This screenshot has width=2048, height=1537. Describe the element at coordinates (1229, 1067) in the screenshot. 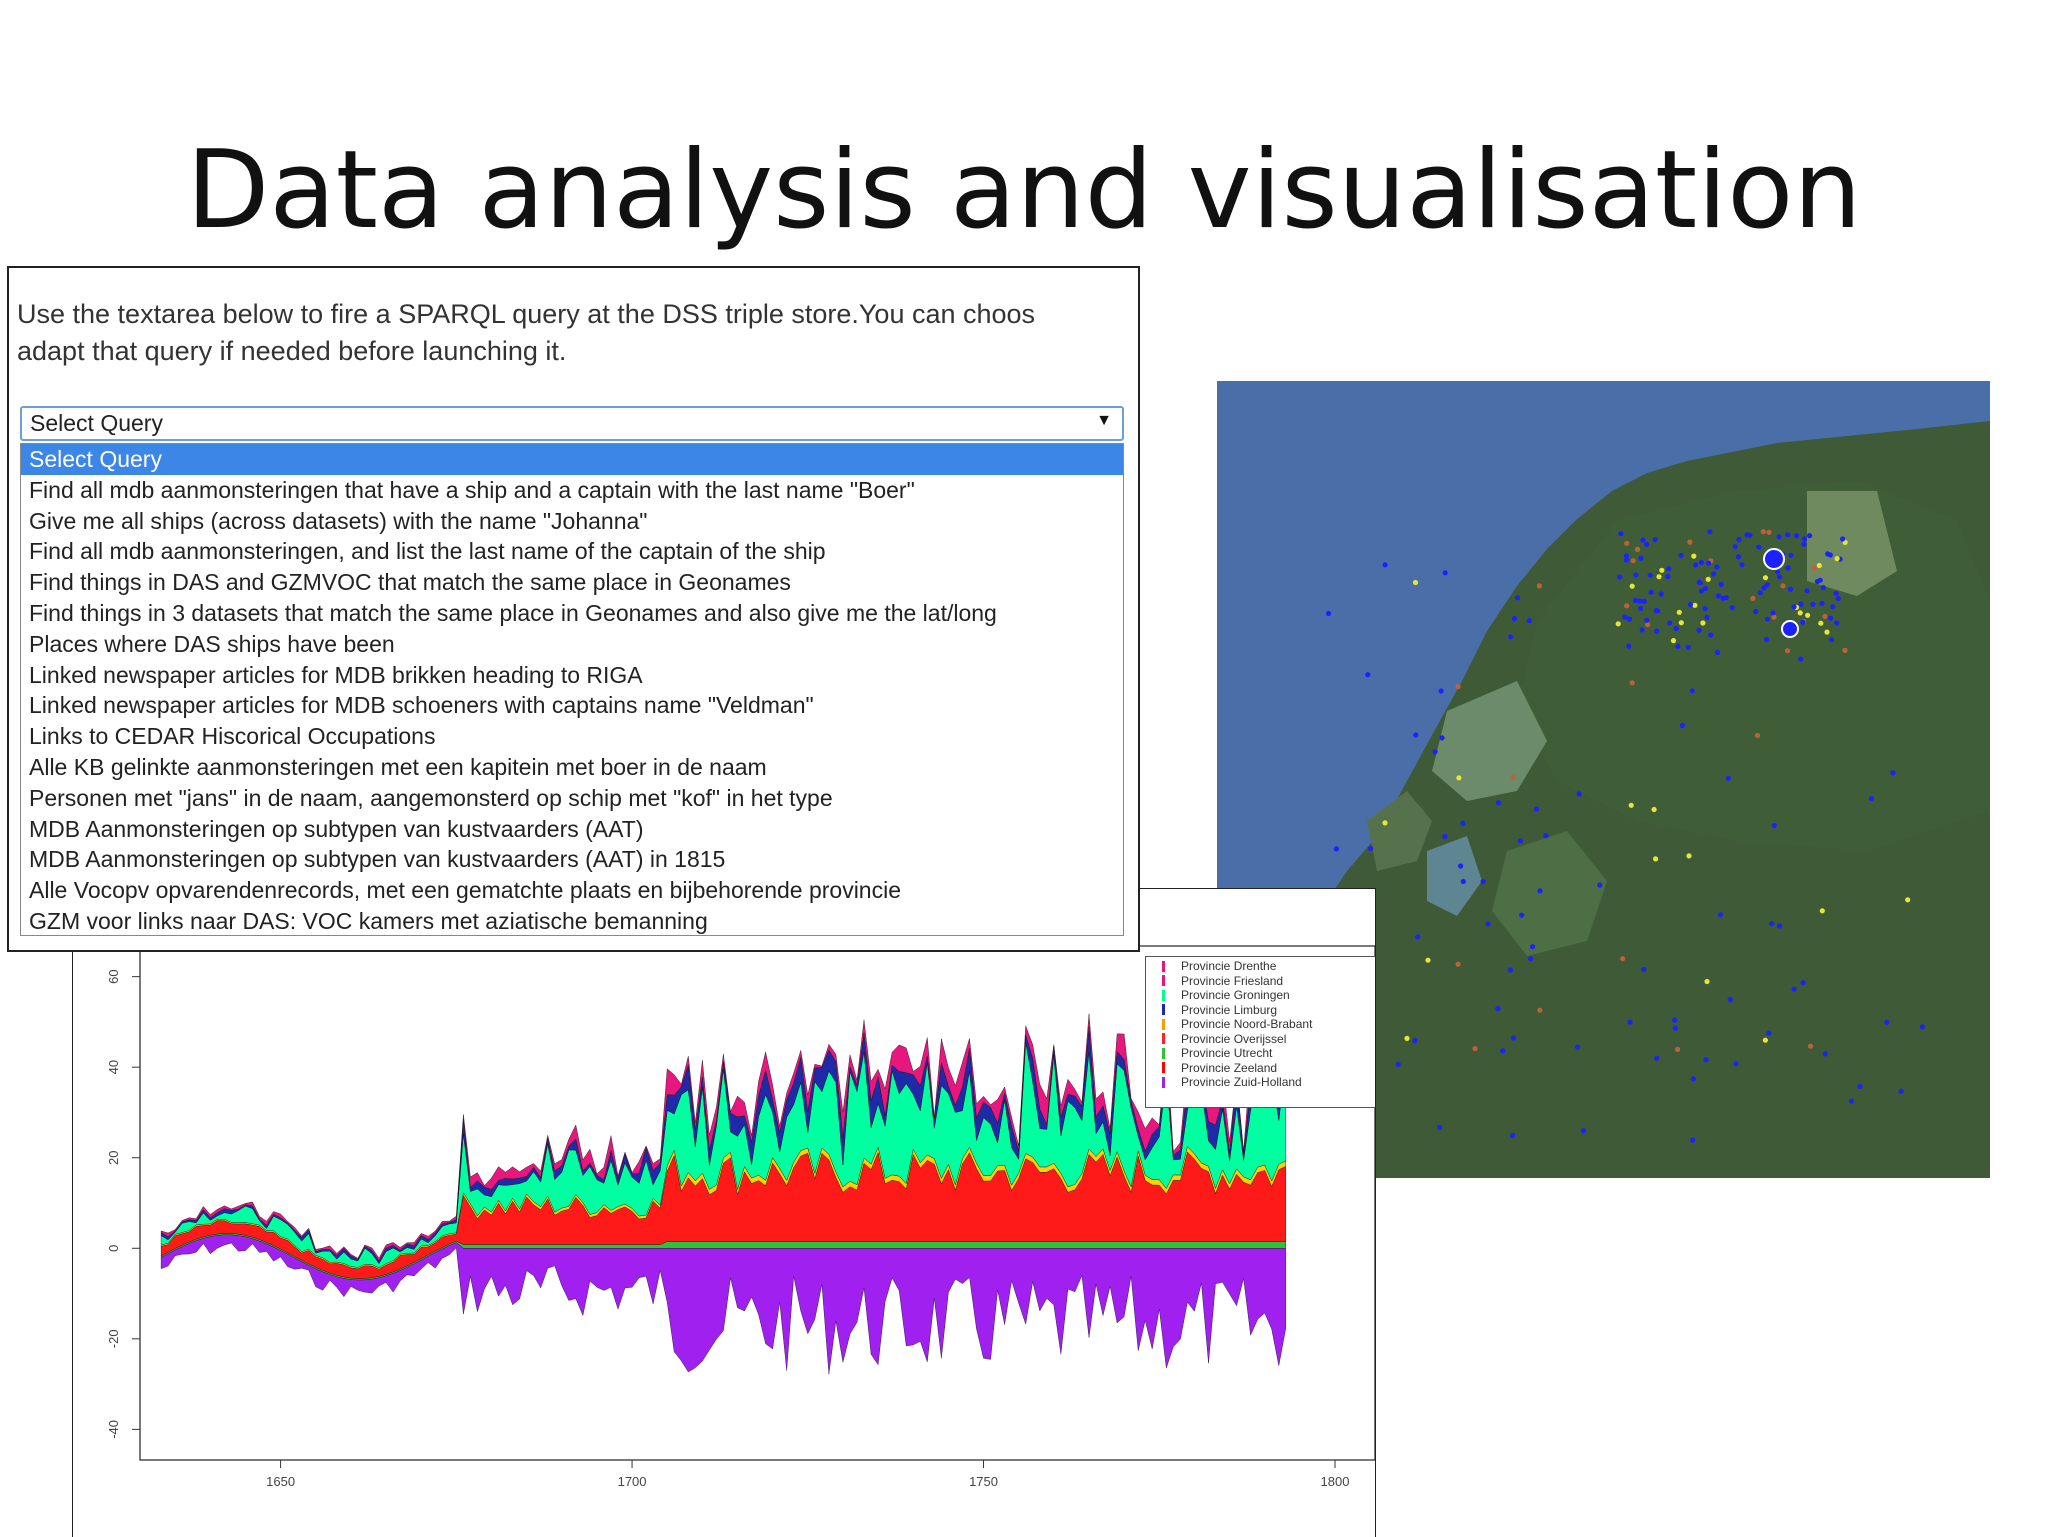

I see `legend-label: Provincie Zeeland` at that location.